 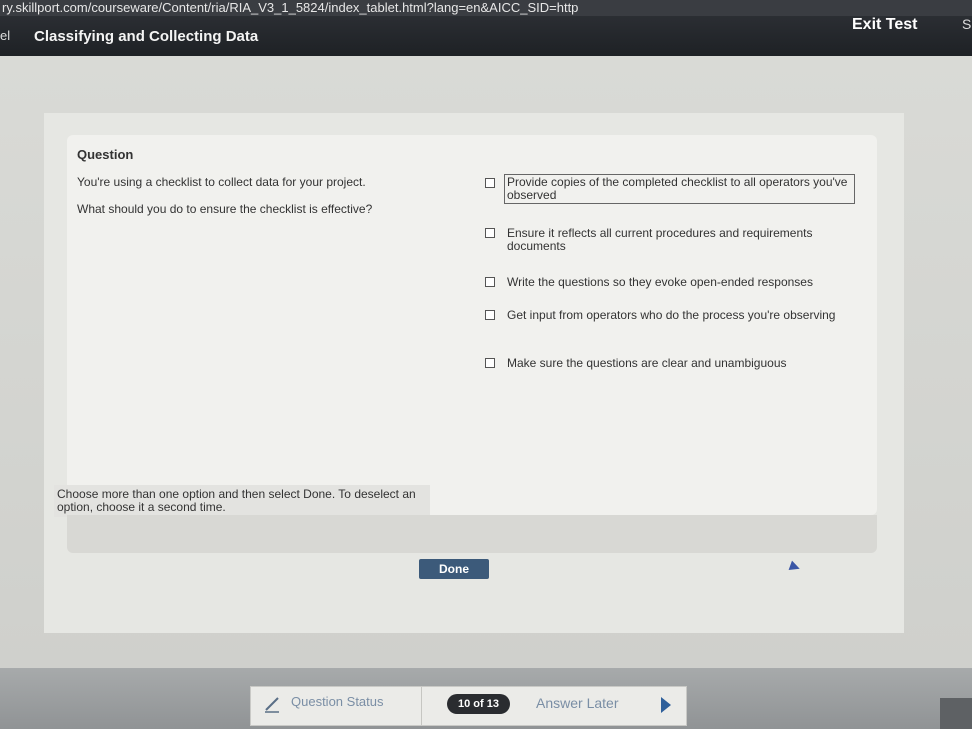 What do you see at coordinates (490, 363) in the screenshot?
I see `option-5-checkbox` at bounding box center [490, 363].